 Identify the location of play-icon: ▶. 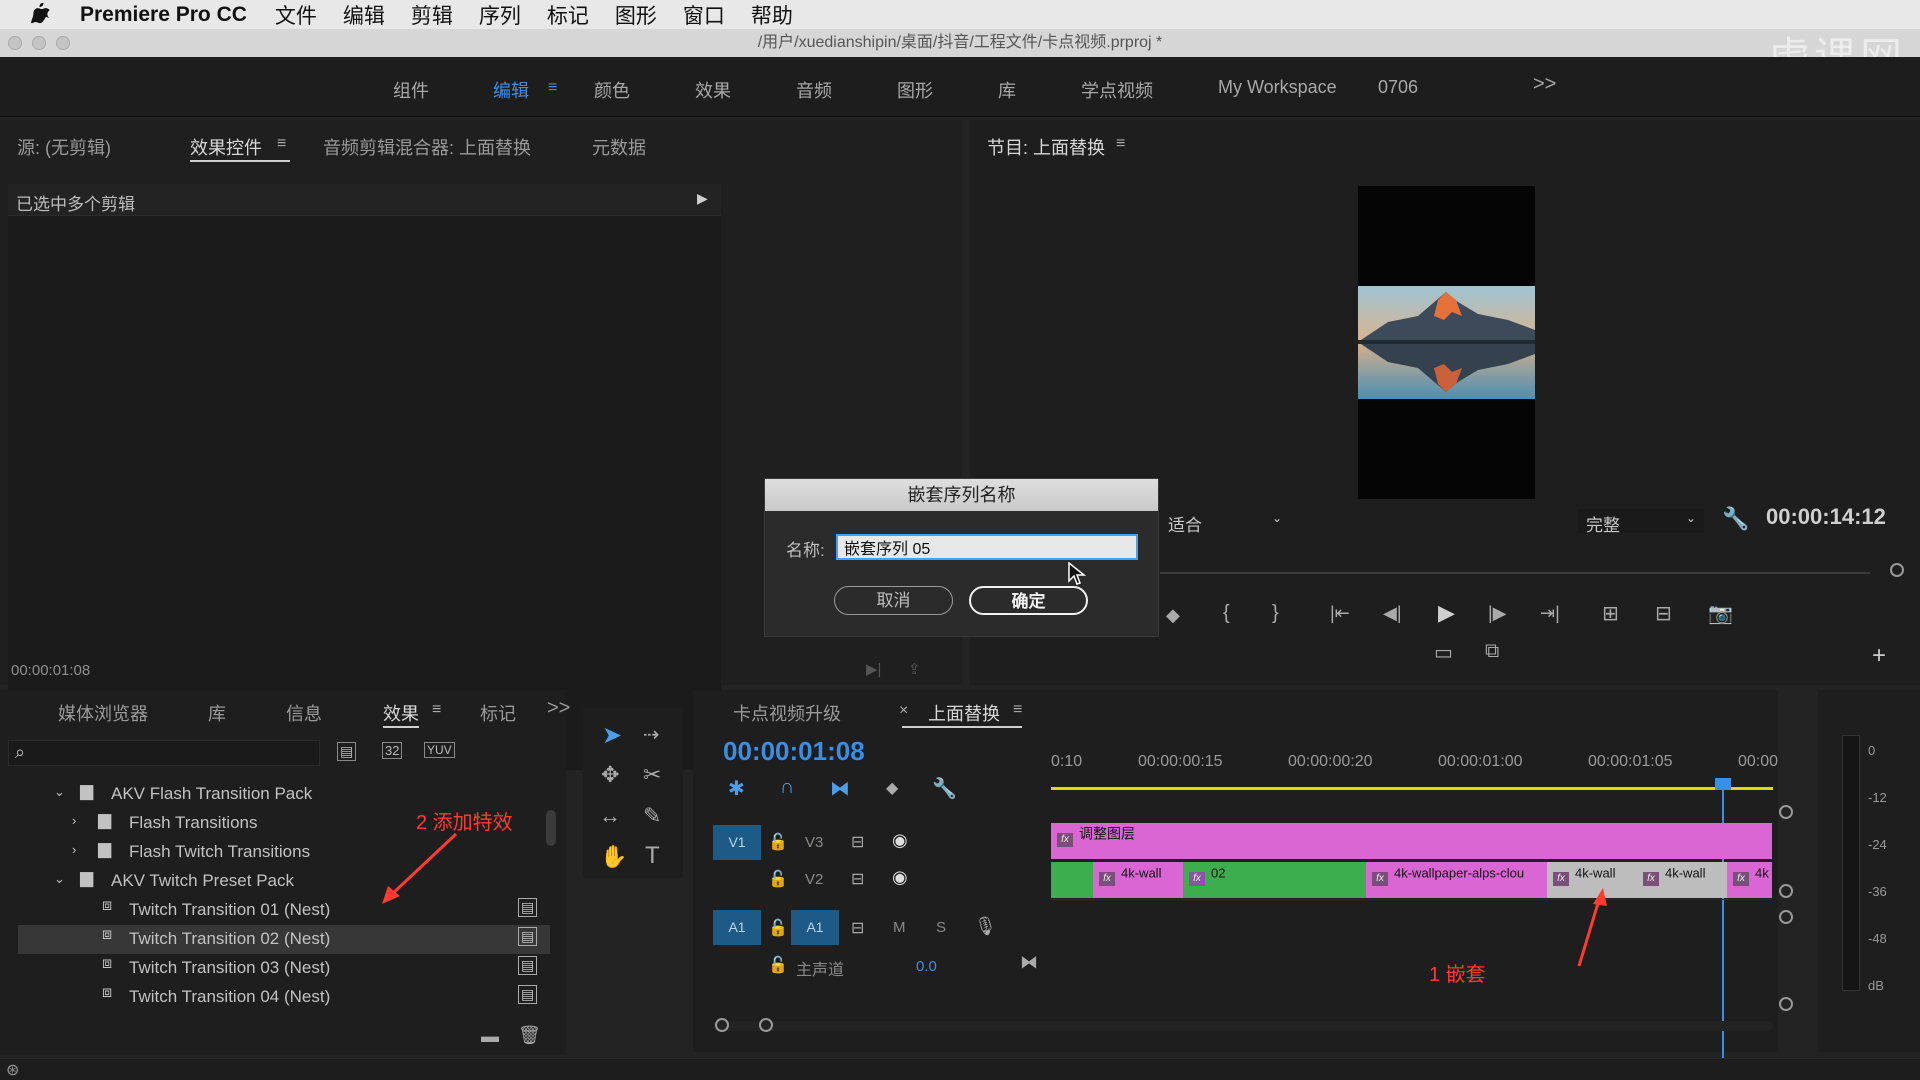
(1446, 613).